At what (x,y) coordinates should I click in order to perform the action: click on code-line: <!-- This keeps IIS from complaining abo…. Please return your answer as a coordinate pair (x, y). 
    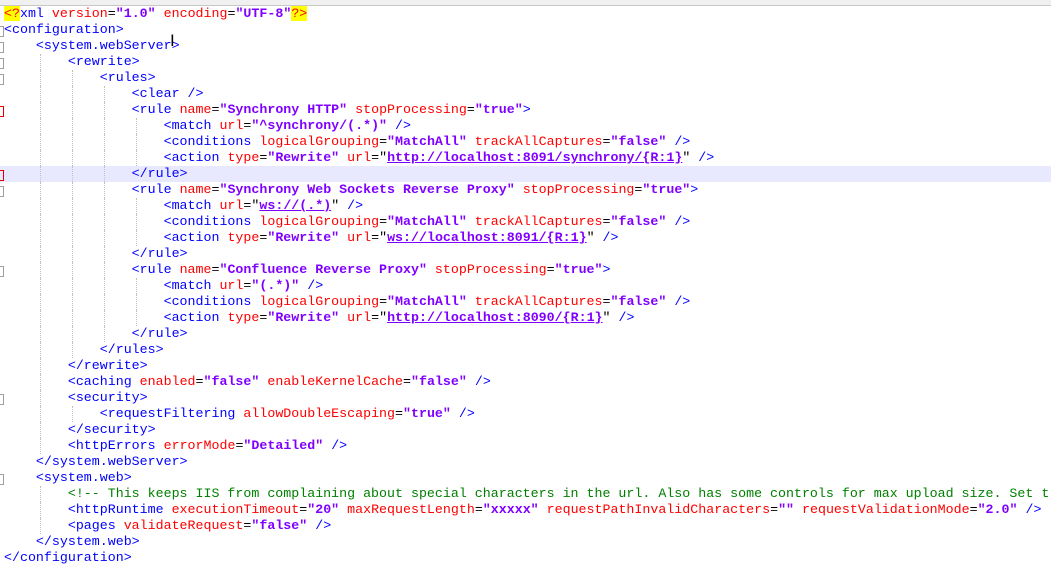
    Looking at the image, I should click on (525, 494).